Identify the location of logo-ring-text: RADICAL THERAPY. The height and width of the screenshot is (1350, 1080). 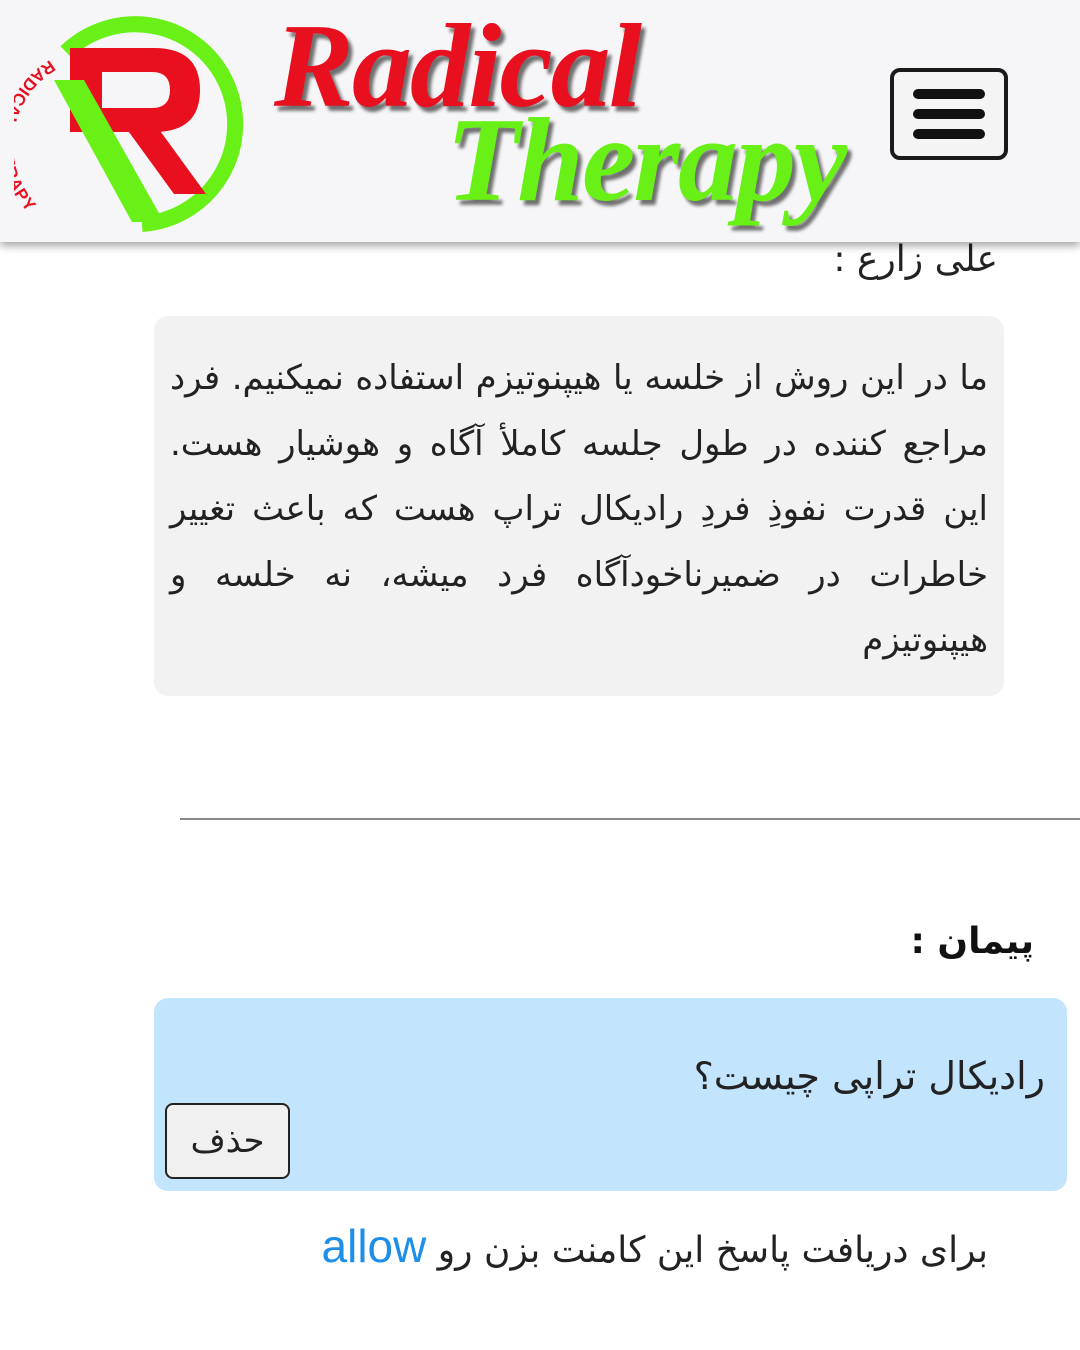
(28, 135).